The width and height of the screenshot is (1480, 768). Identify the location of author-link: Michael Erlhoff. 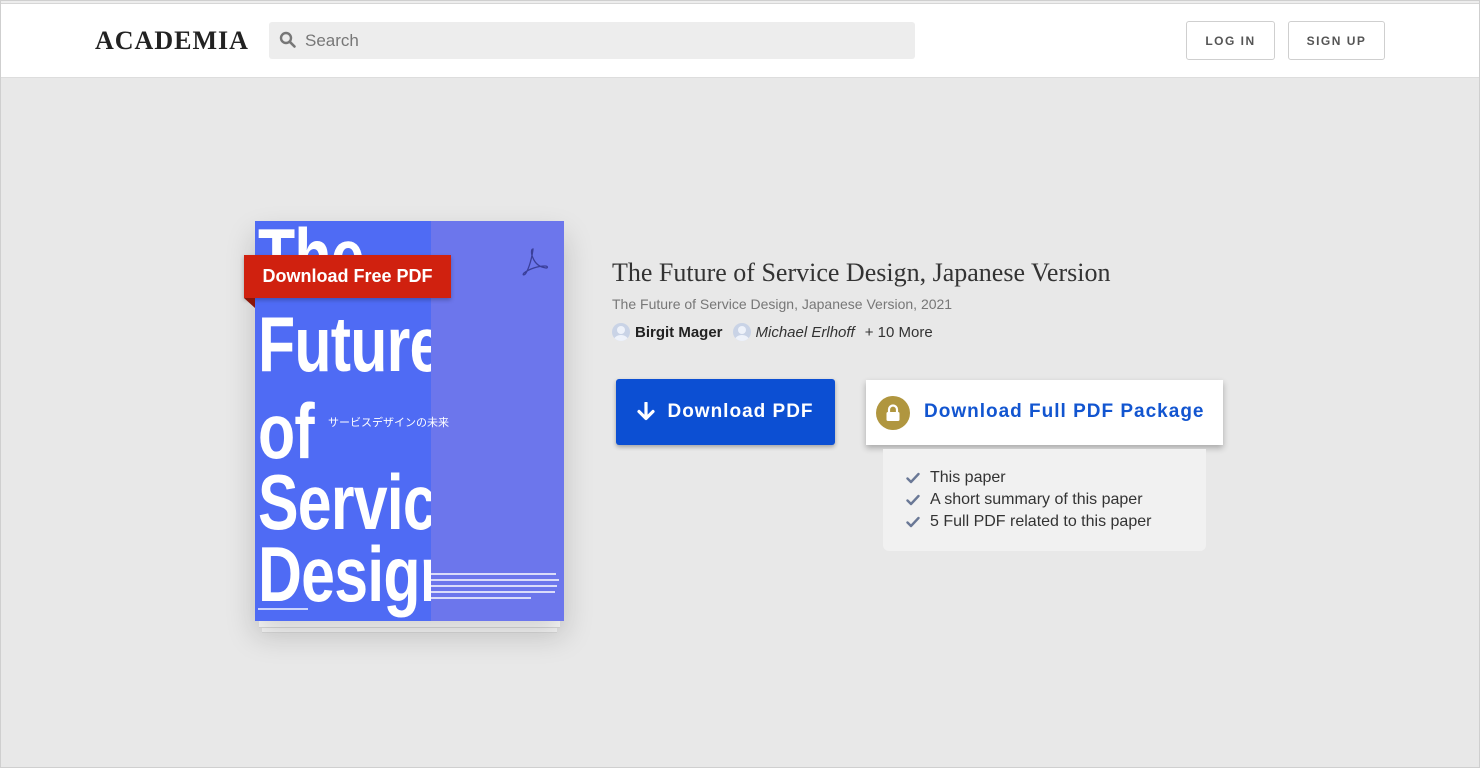
(805, 332).